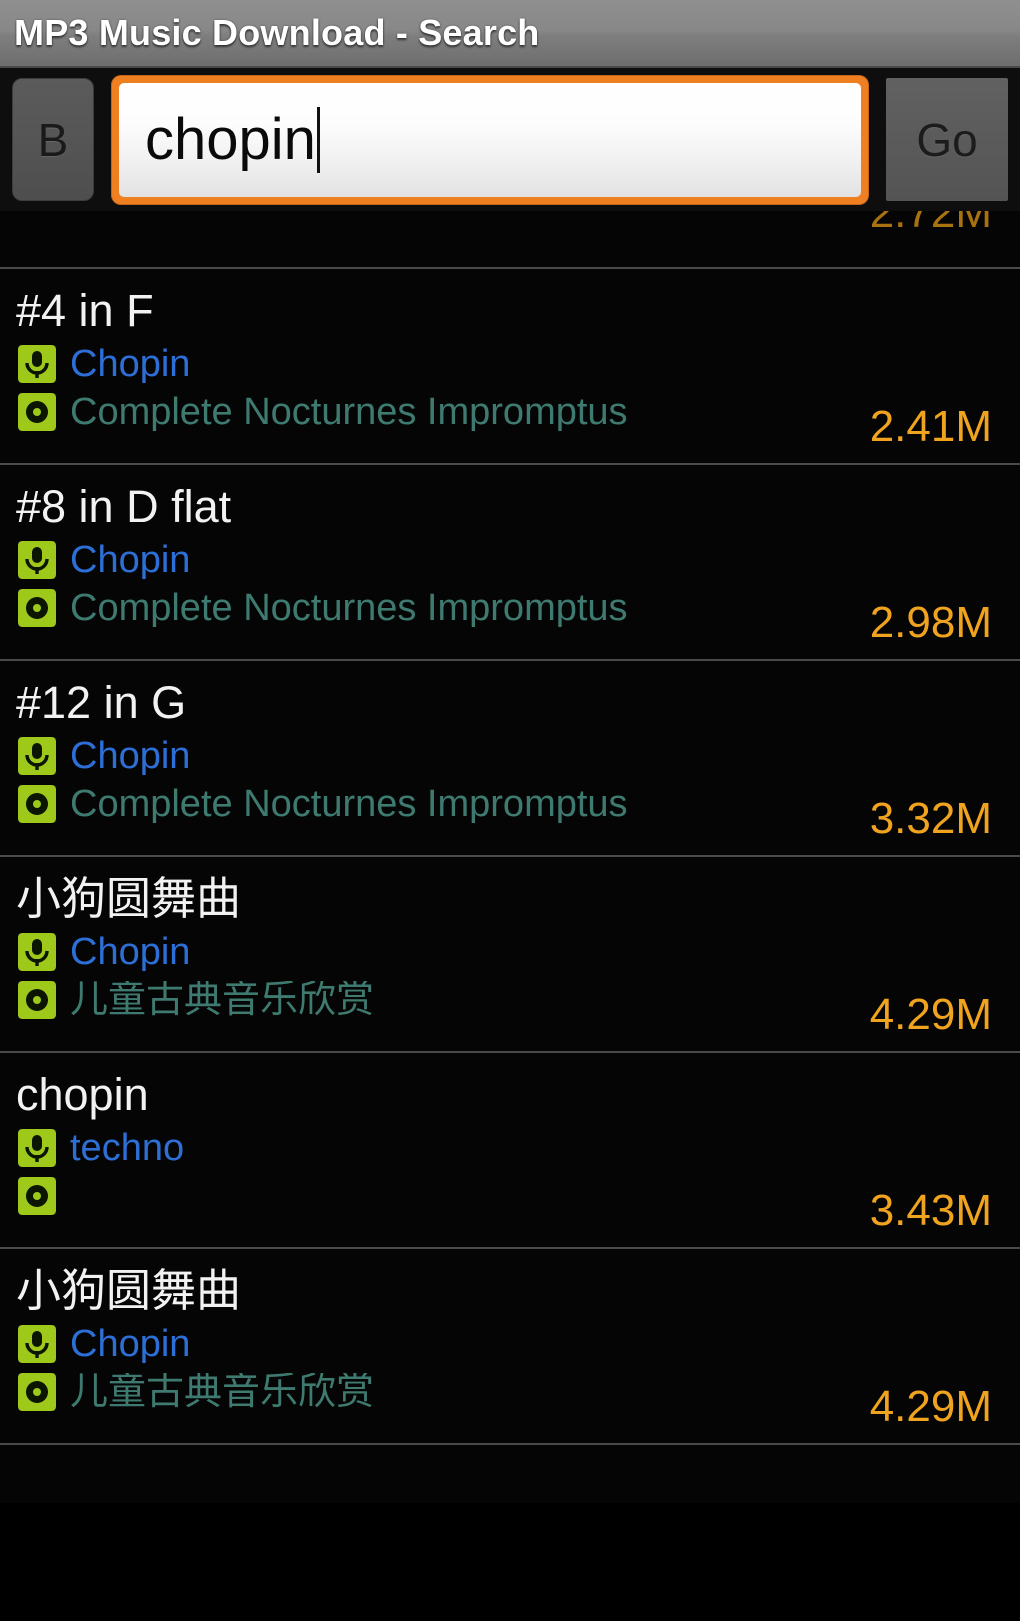 This screenshot has height=1621, width=1020. Describe the element at coordinates (510, 1148) in the screenshot. I see `artist-line: techno` at that location.